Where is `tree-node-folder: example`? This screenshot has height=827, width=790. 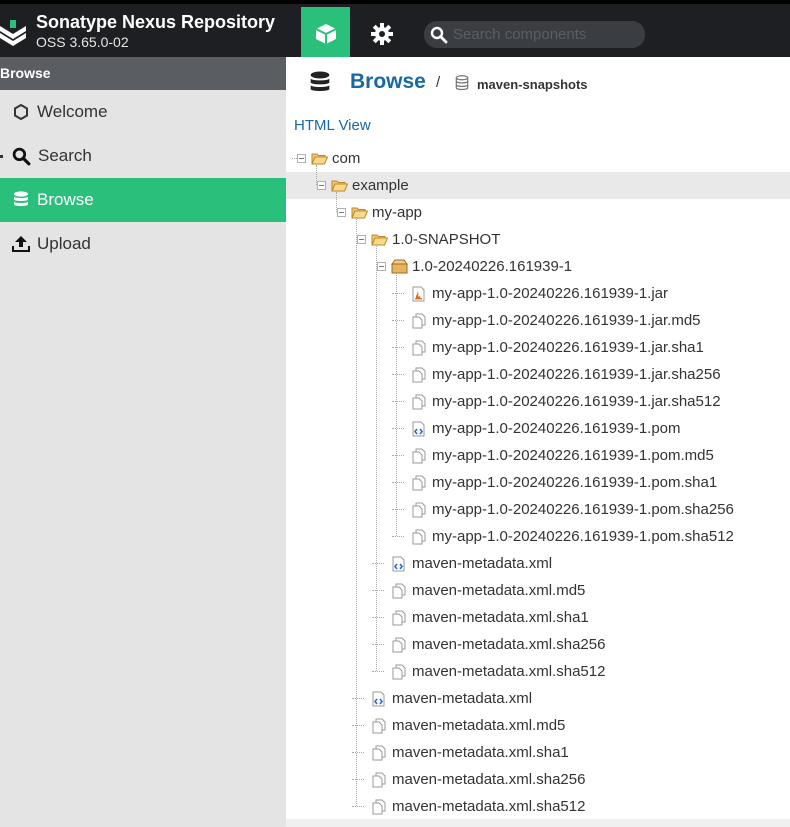 tree-node-folder: example is located at coordinates (538, 185).